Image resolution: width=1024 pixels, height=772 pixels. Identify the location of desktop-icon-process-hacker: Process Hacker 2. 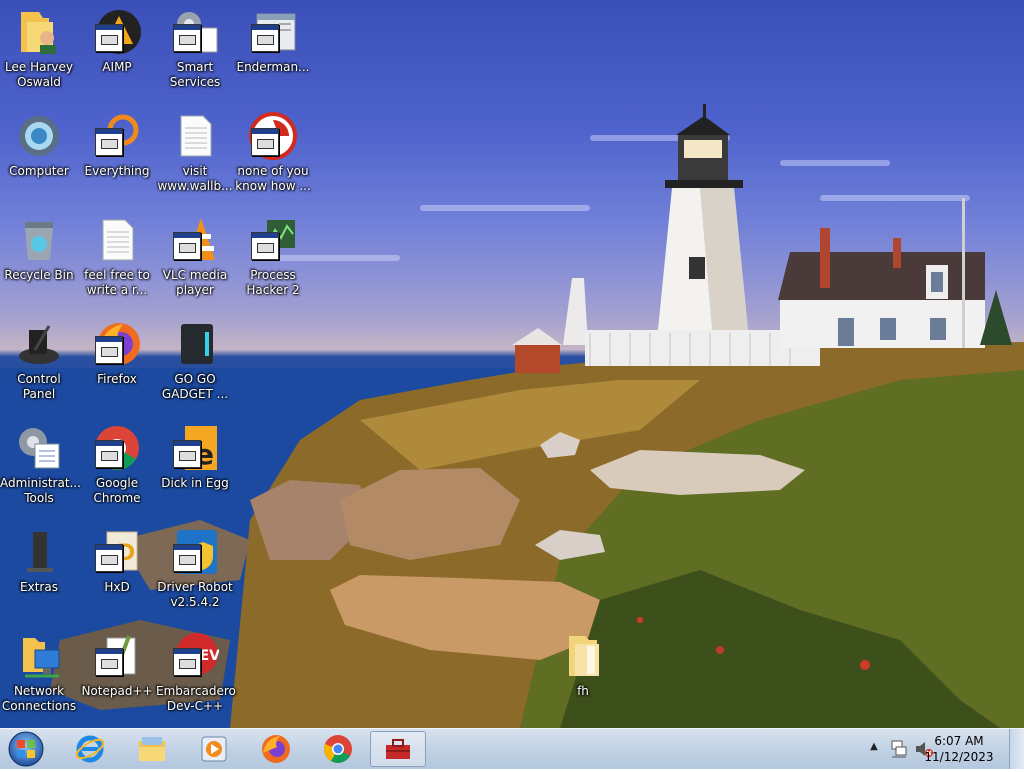
(273, 263).